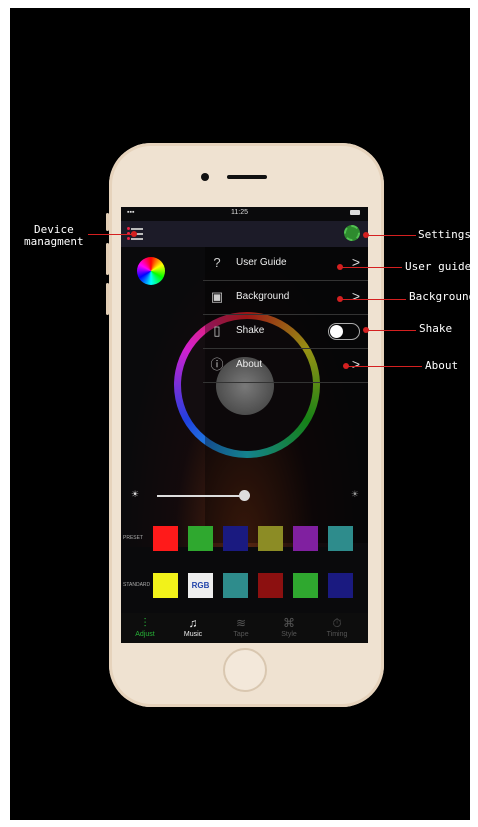  I want to click on brightness-slider: ☀ ☀, so click(246, 496).